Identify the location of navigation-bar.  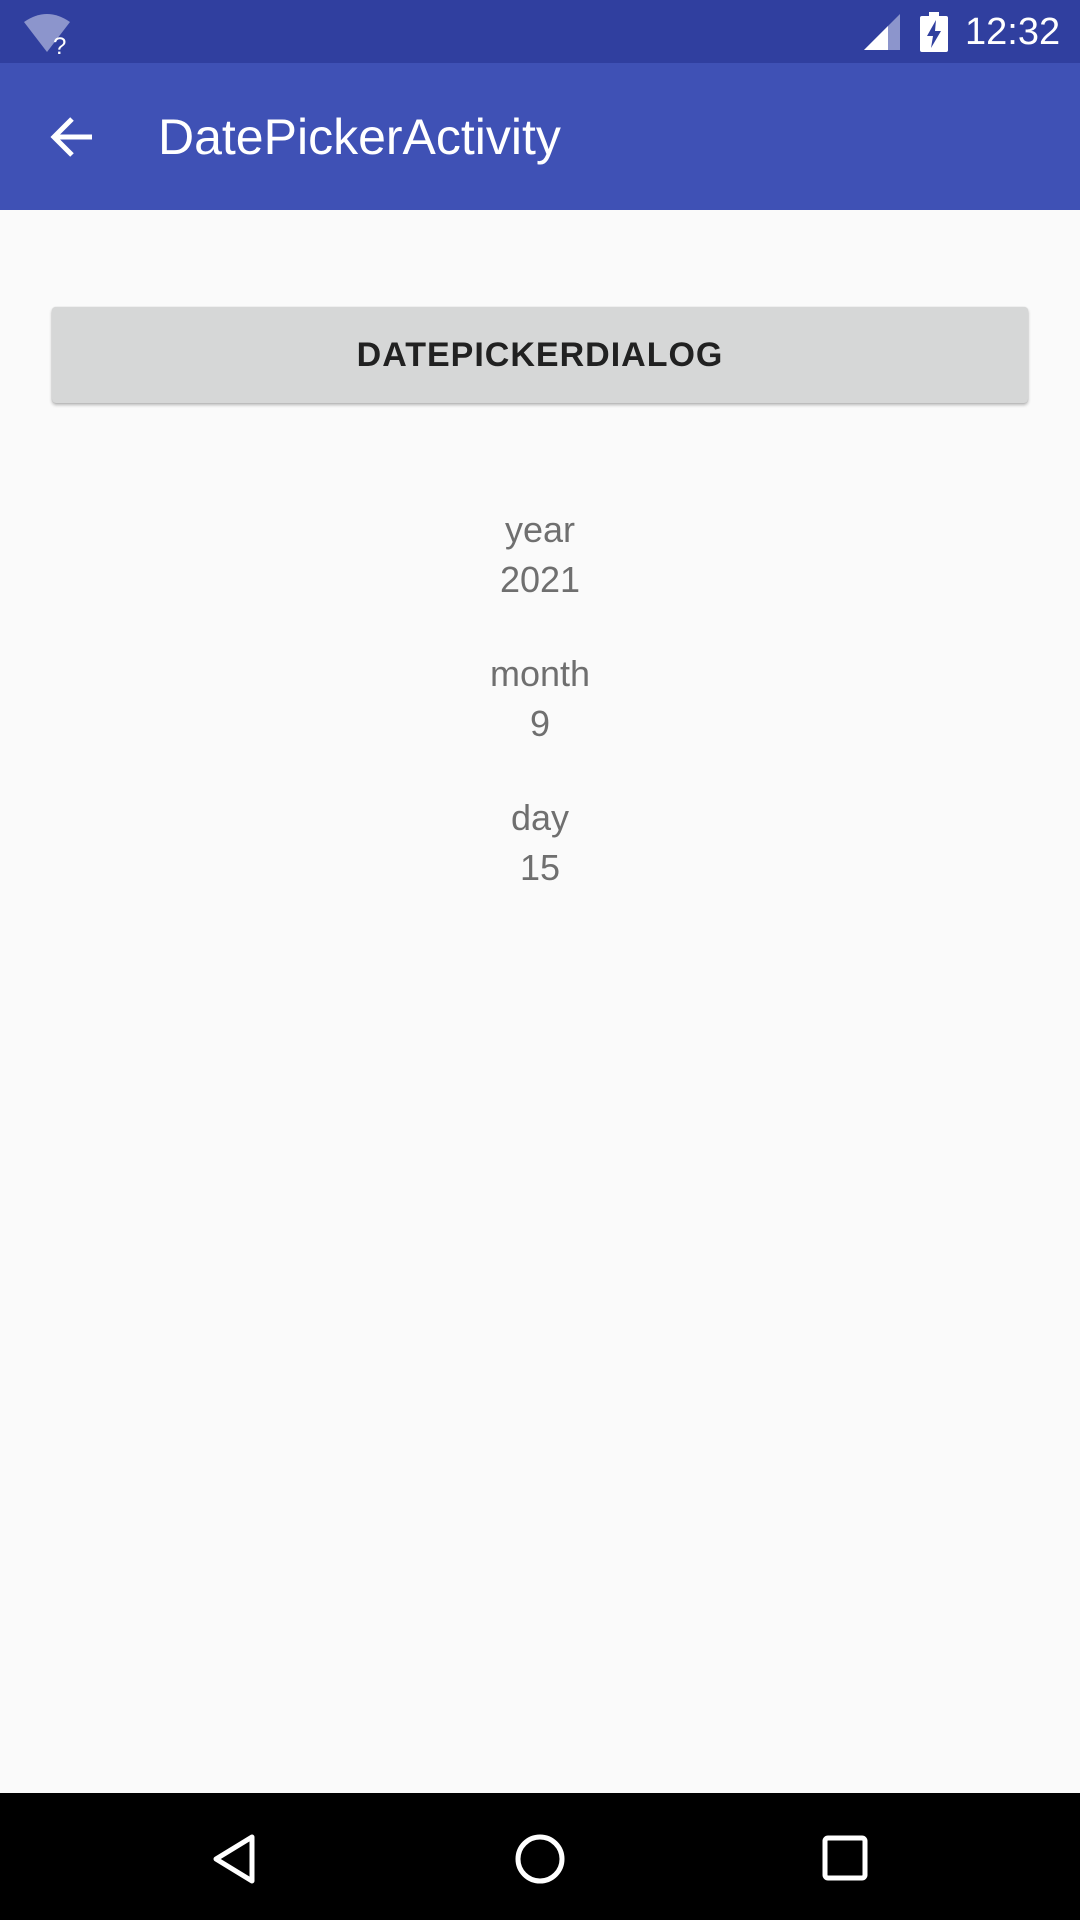
(540, 1856).